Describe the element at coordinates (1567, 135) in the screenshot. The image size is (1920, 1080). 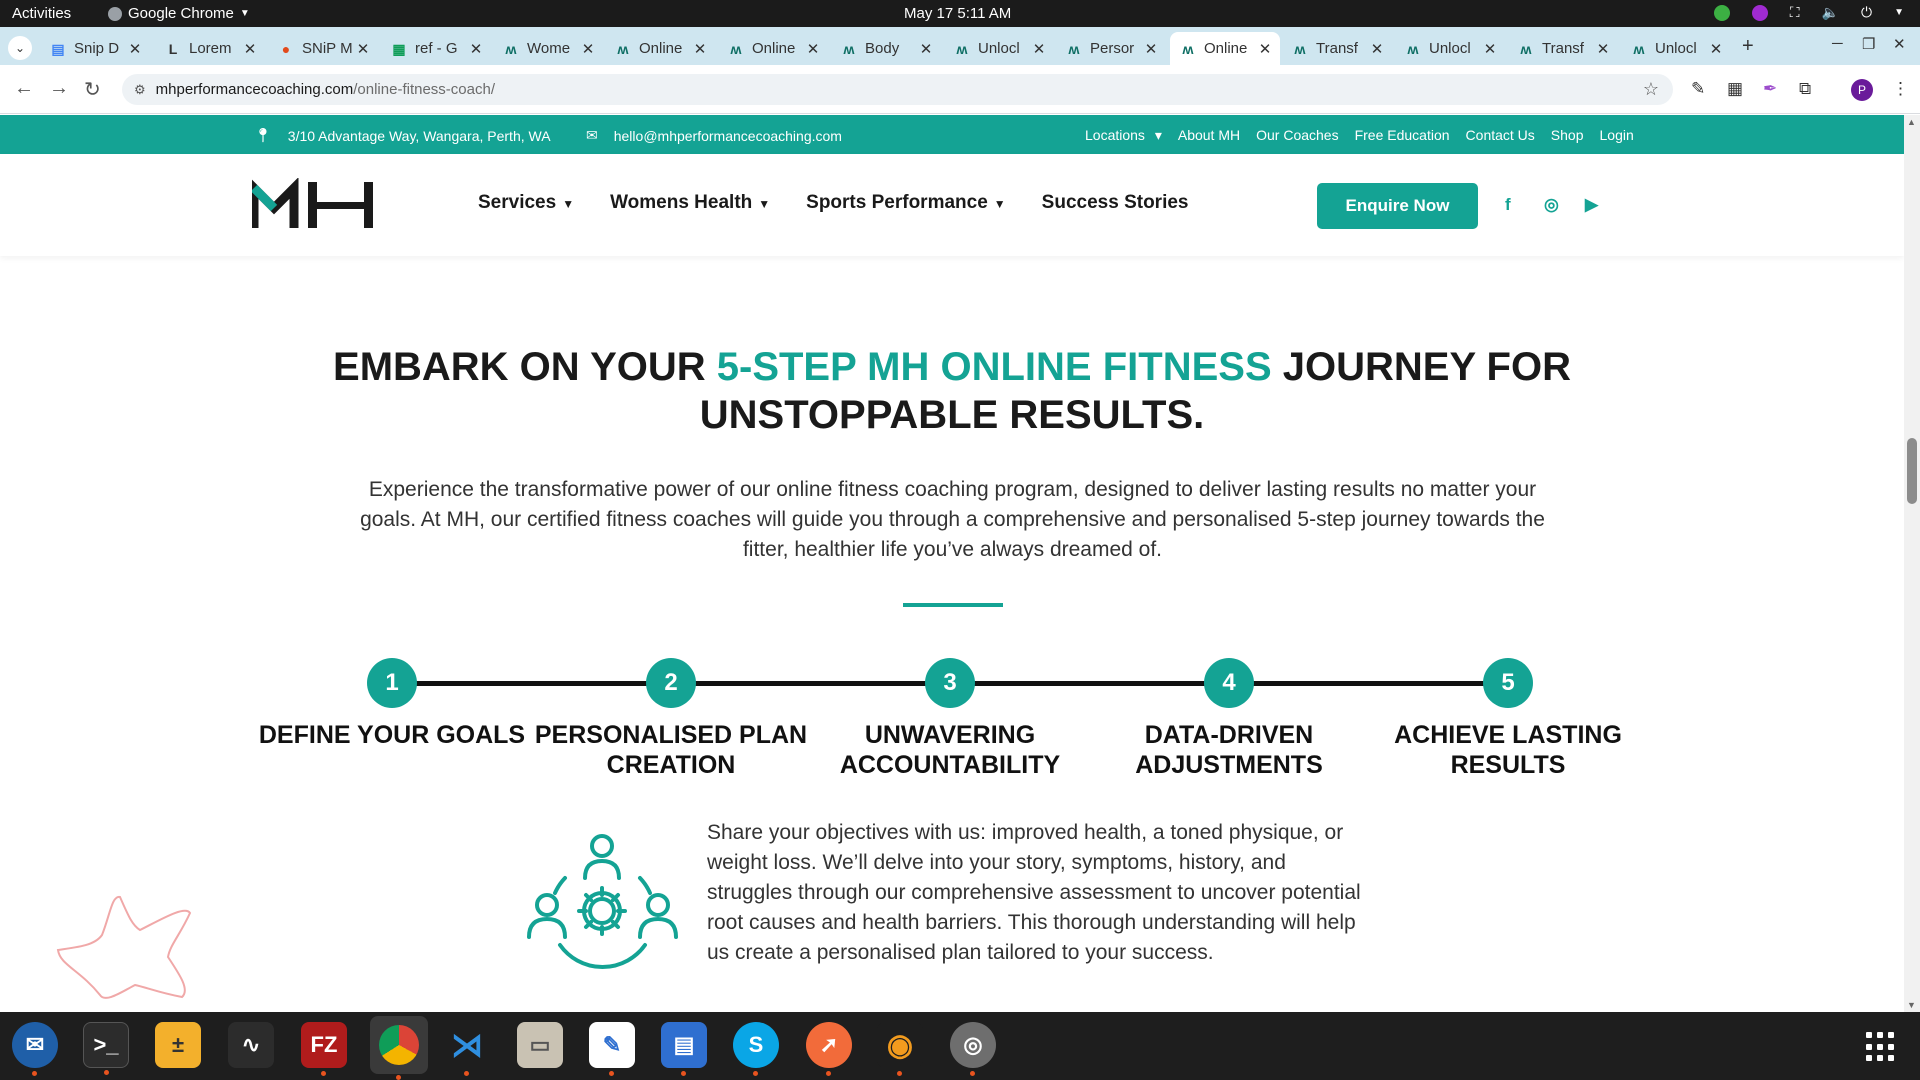
I see `top-link-shop: Shop` at that location.